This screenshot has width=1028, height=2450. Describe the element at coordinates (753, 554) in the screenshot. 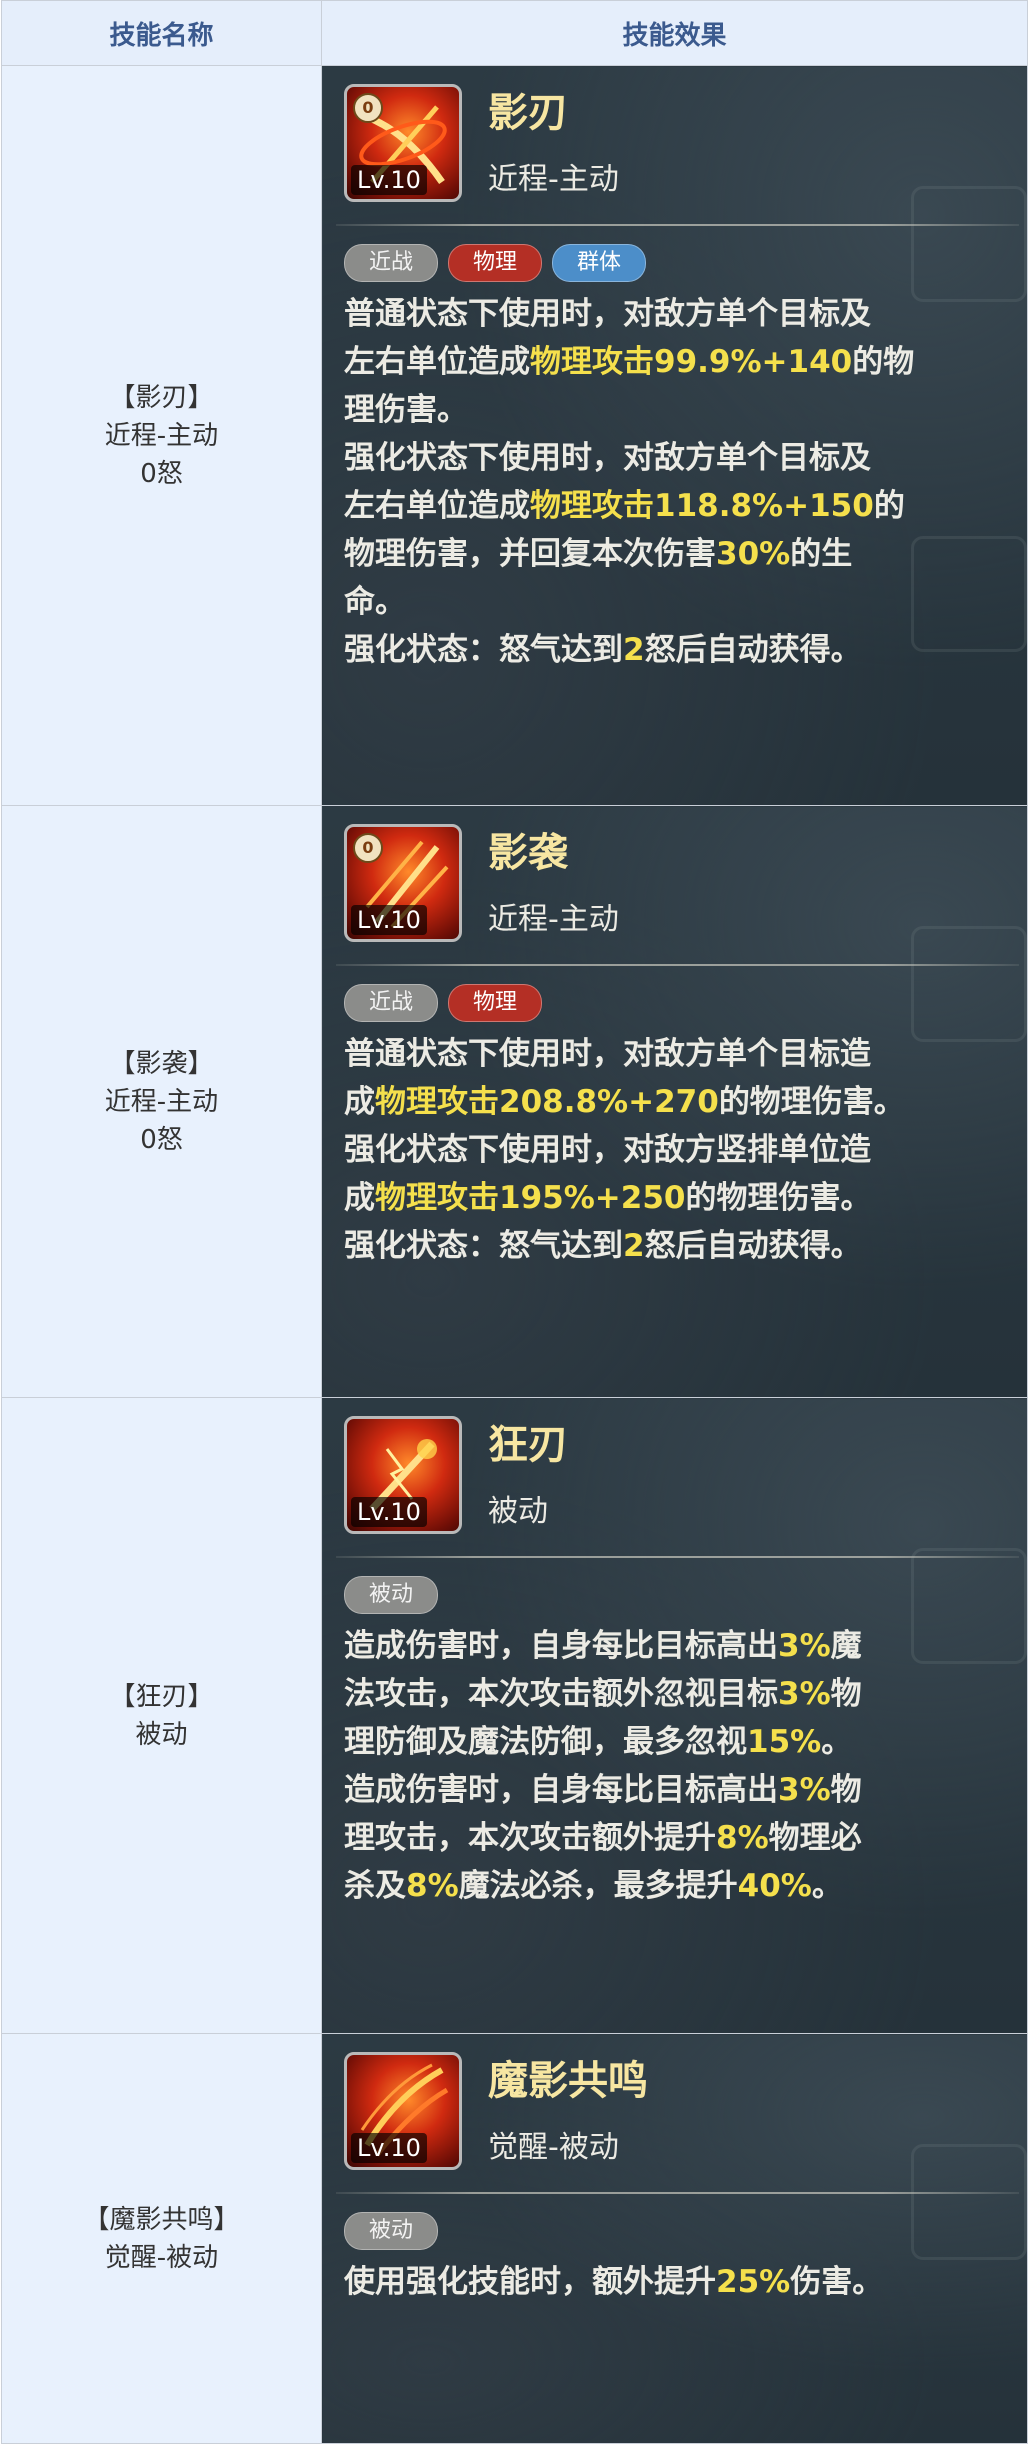

I see `highlight-value: 30%` at that location.